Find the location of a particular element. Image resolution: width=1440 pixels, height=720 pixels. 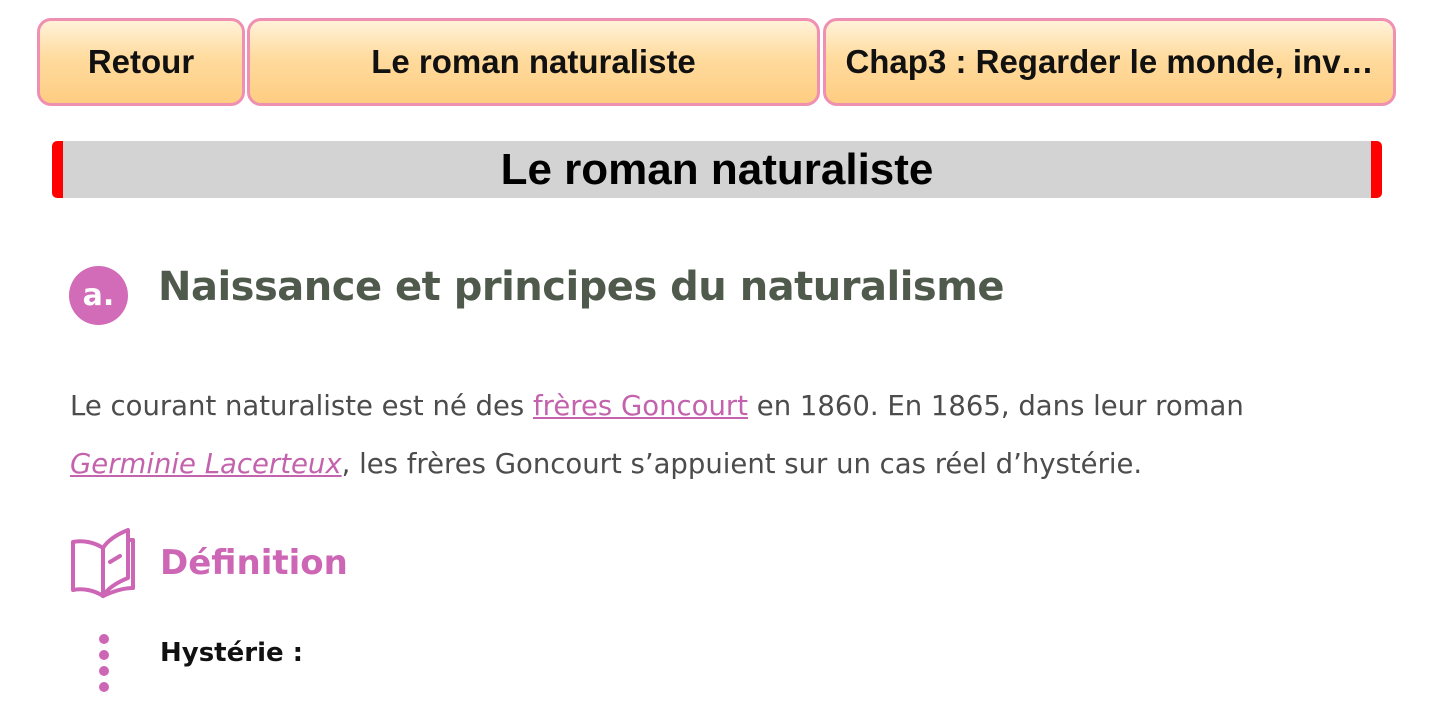

lesson-button: Le roman naturaliste is located at coordinates (533, 62).